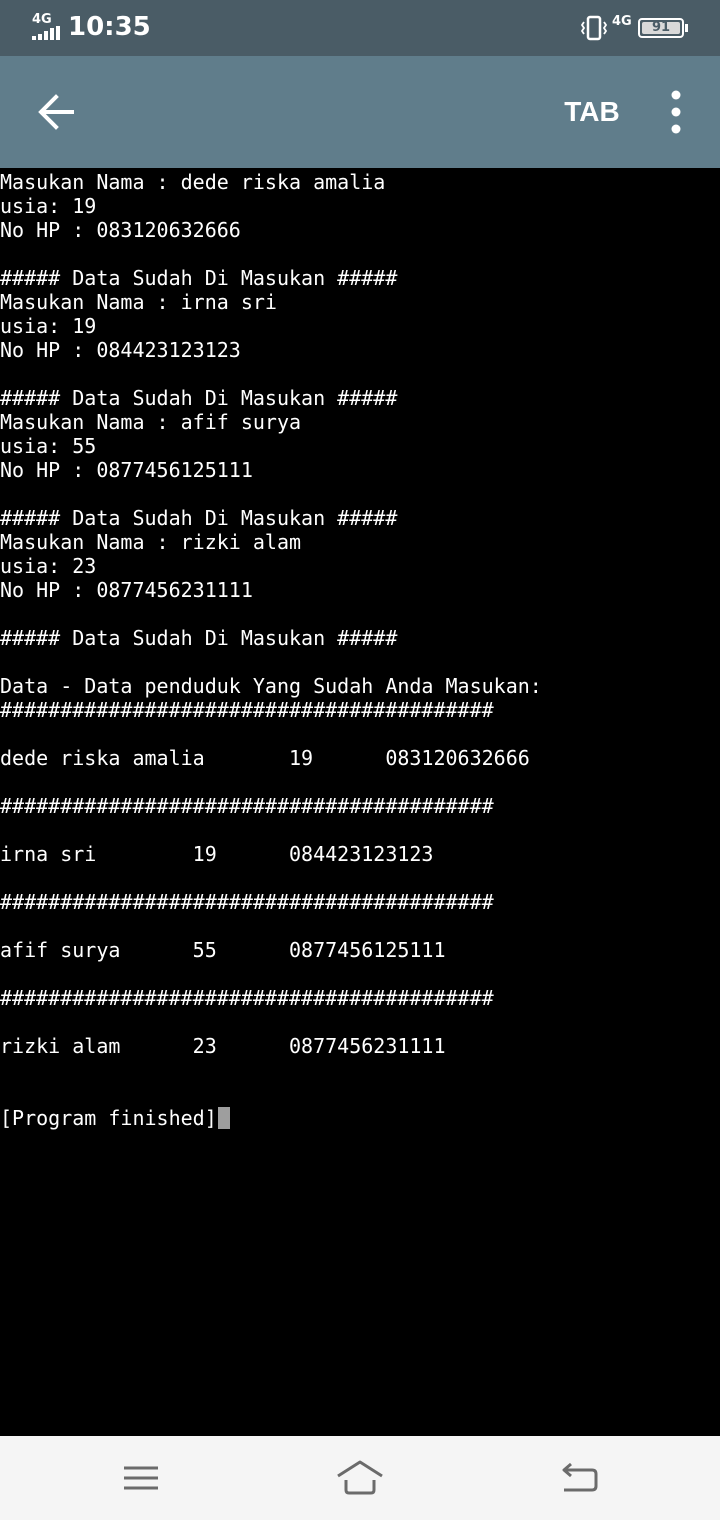  Describe the element at coordinates (193, 182) in the screenshot. I see `terminal-line: Masukan Nama : dede riska amalia` at that location.